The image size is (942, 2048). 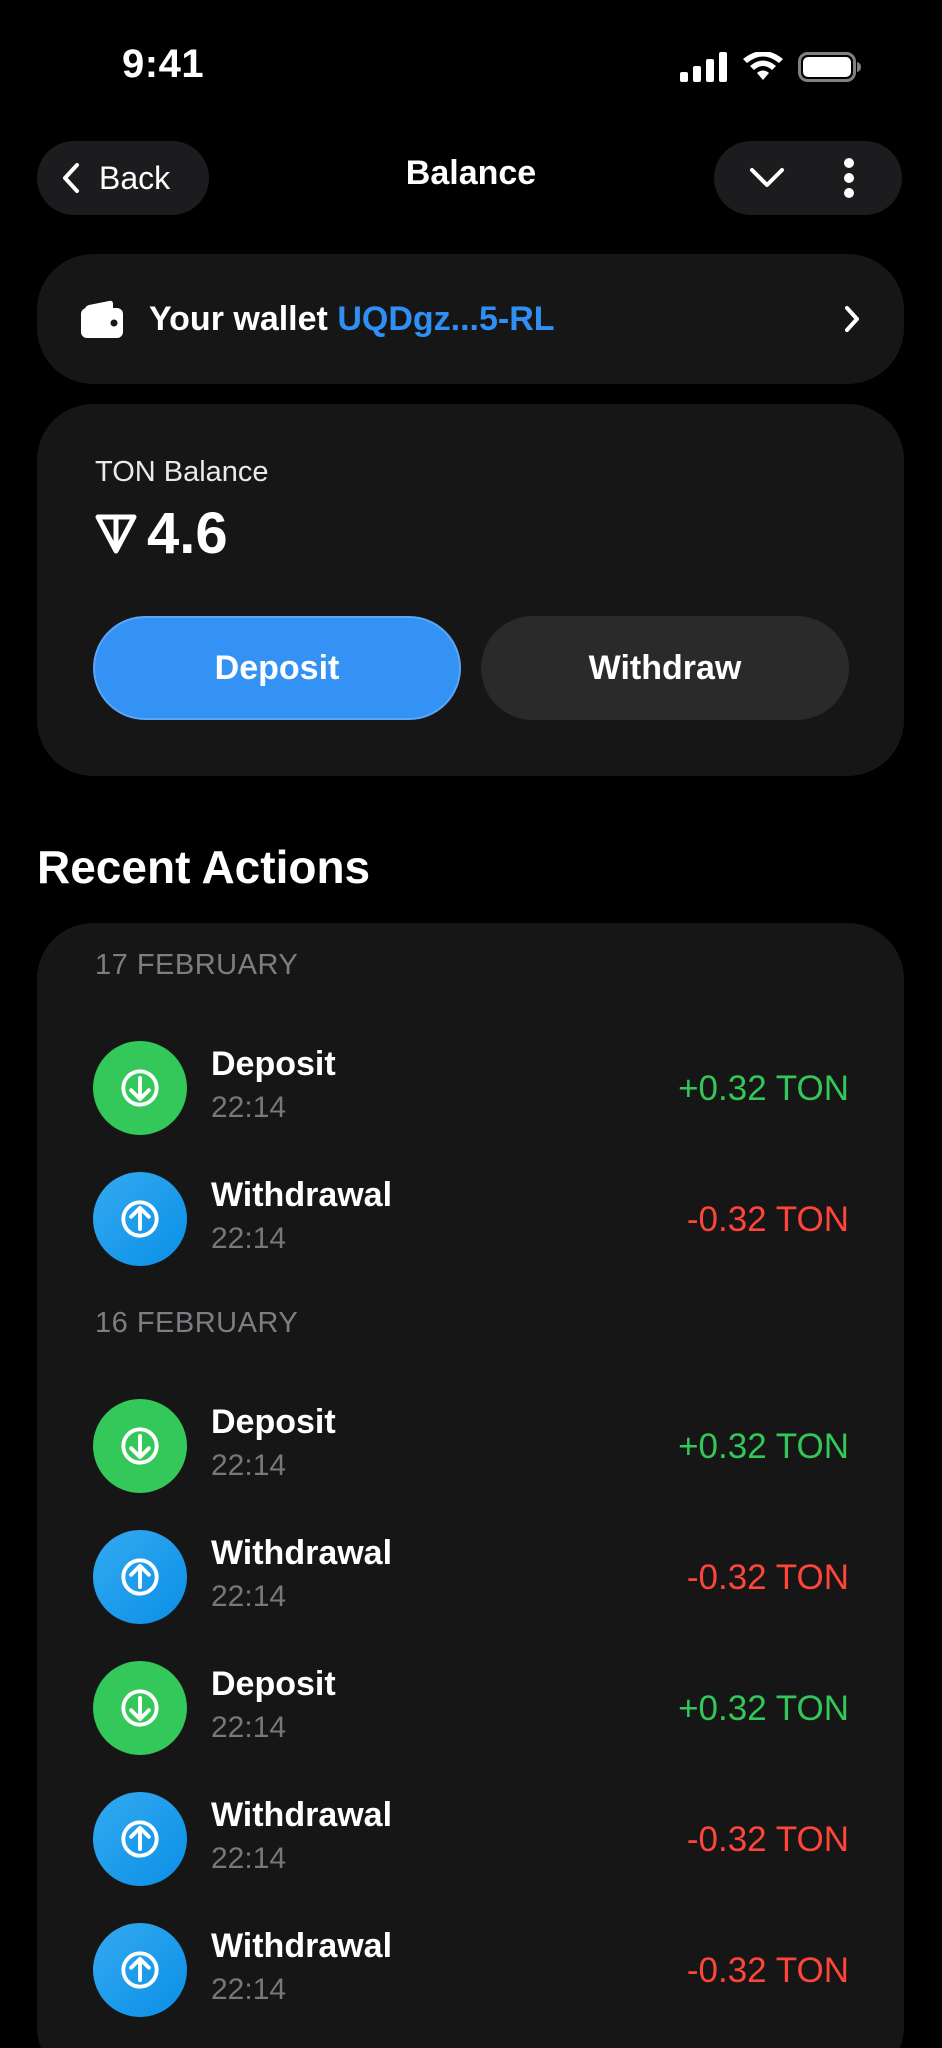 What do you see at coordinates (808, 178) in the screenshot?
I see `nav-actions` at bounding box center [808, 178].